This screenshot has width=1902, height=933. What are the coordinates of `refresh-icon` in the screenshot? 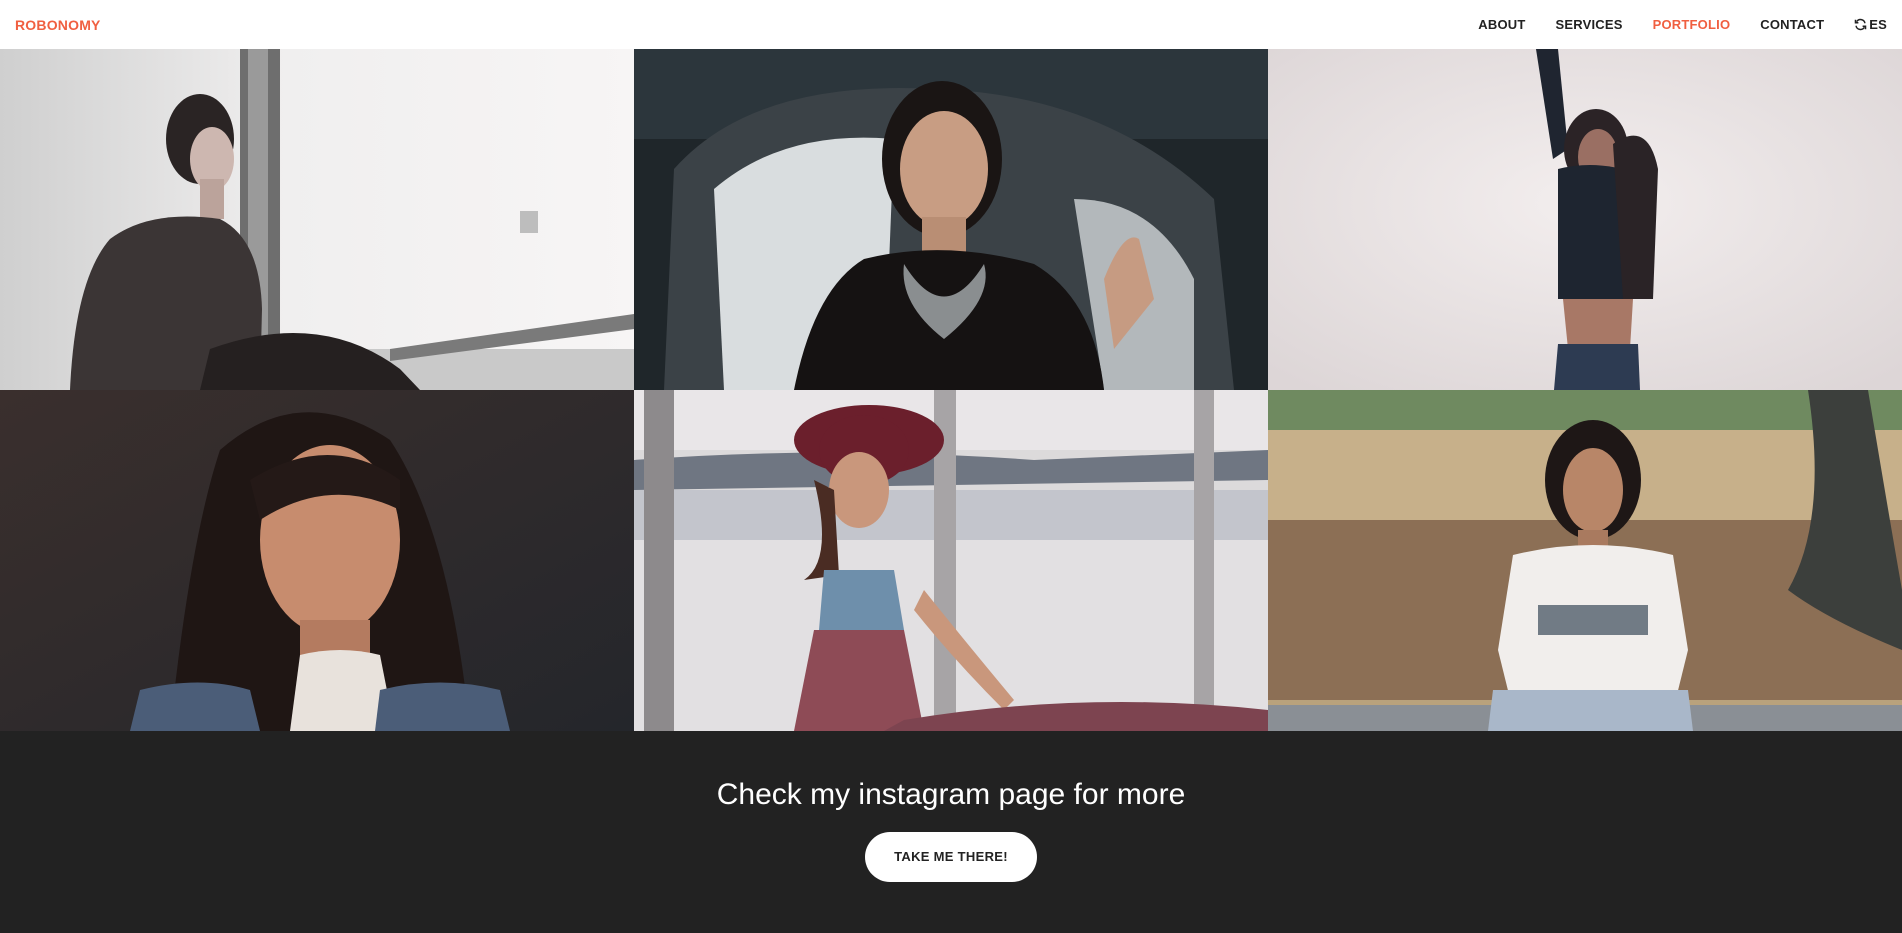 It's located at (1860, 24).